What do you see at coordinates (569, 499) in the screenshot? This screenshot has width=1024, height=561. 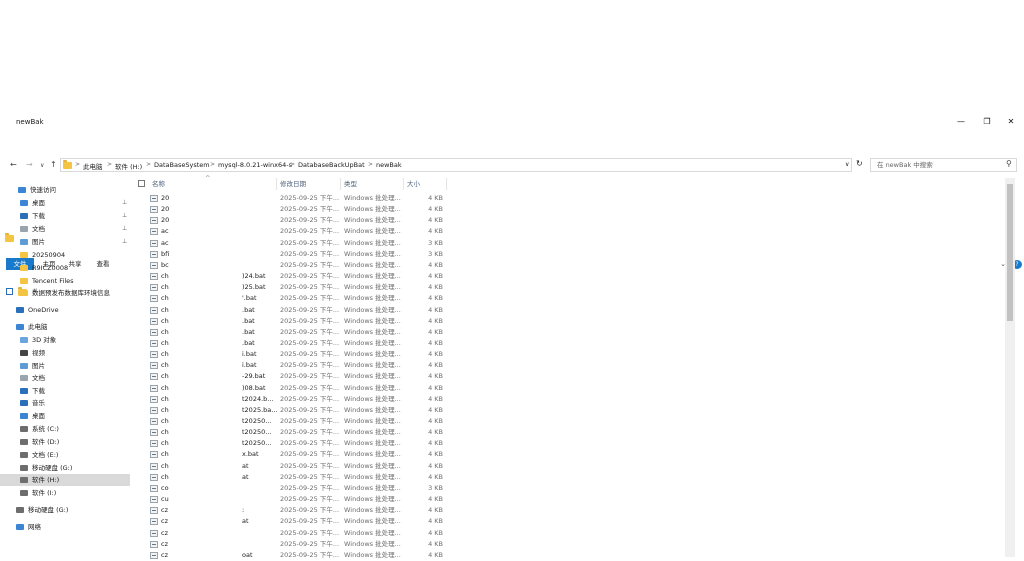 I see `file-row: cu 2025-09-25 下午... Windows 批处理... 4 KB` at bounding box center [569, 499].